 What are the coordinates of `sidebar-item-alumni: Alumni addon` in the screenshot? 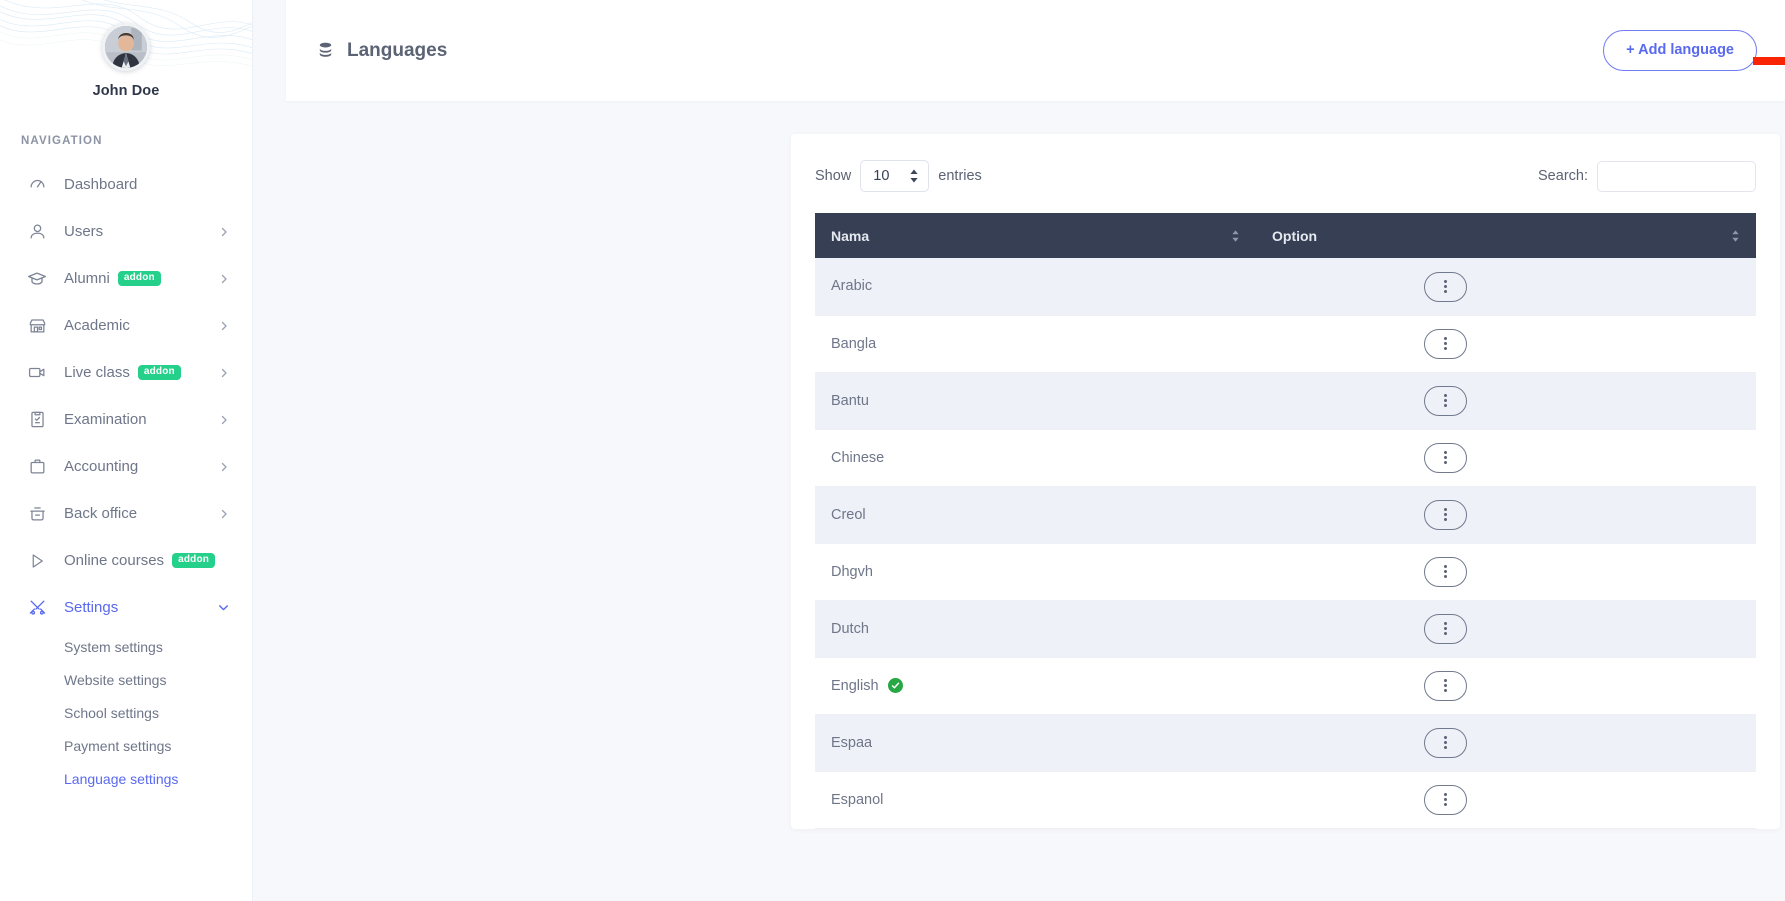 It's located at (126, 278).